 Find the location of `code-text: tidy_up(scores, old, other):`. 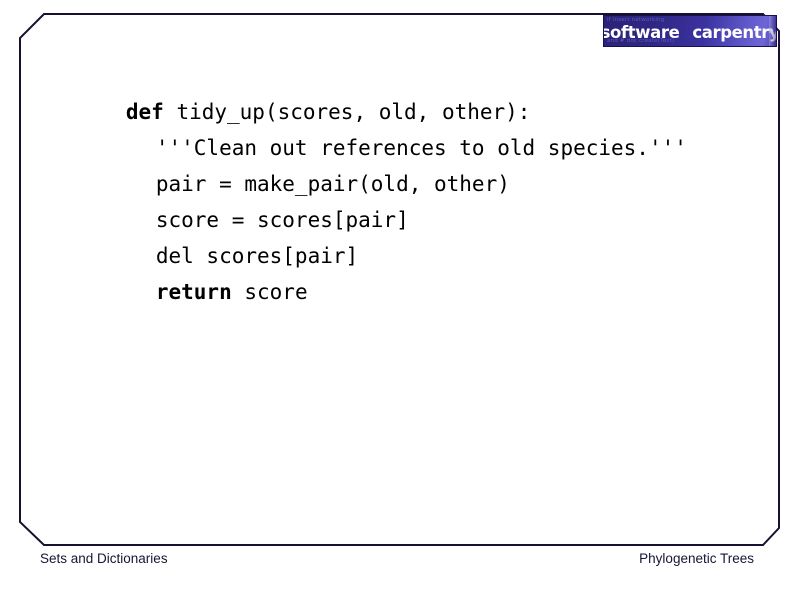

code-text: tidy_up(scores, old, other): is located at coordinates (353, 112).